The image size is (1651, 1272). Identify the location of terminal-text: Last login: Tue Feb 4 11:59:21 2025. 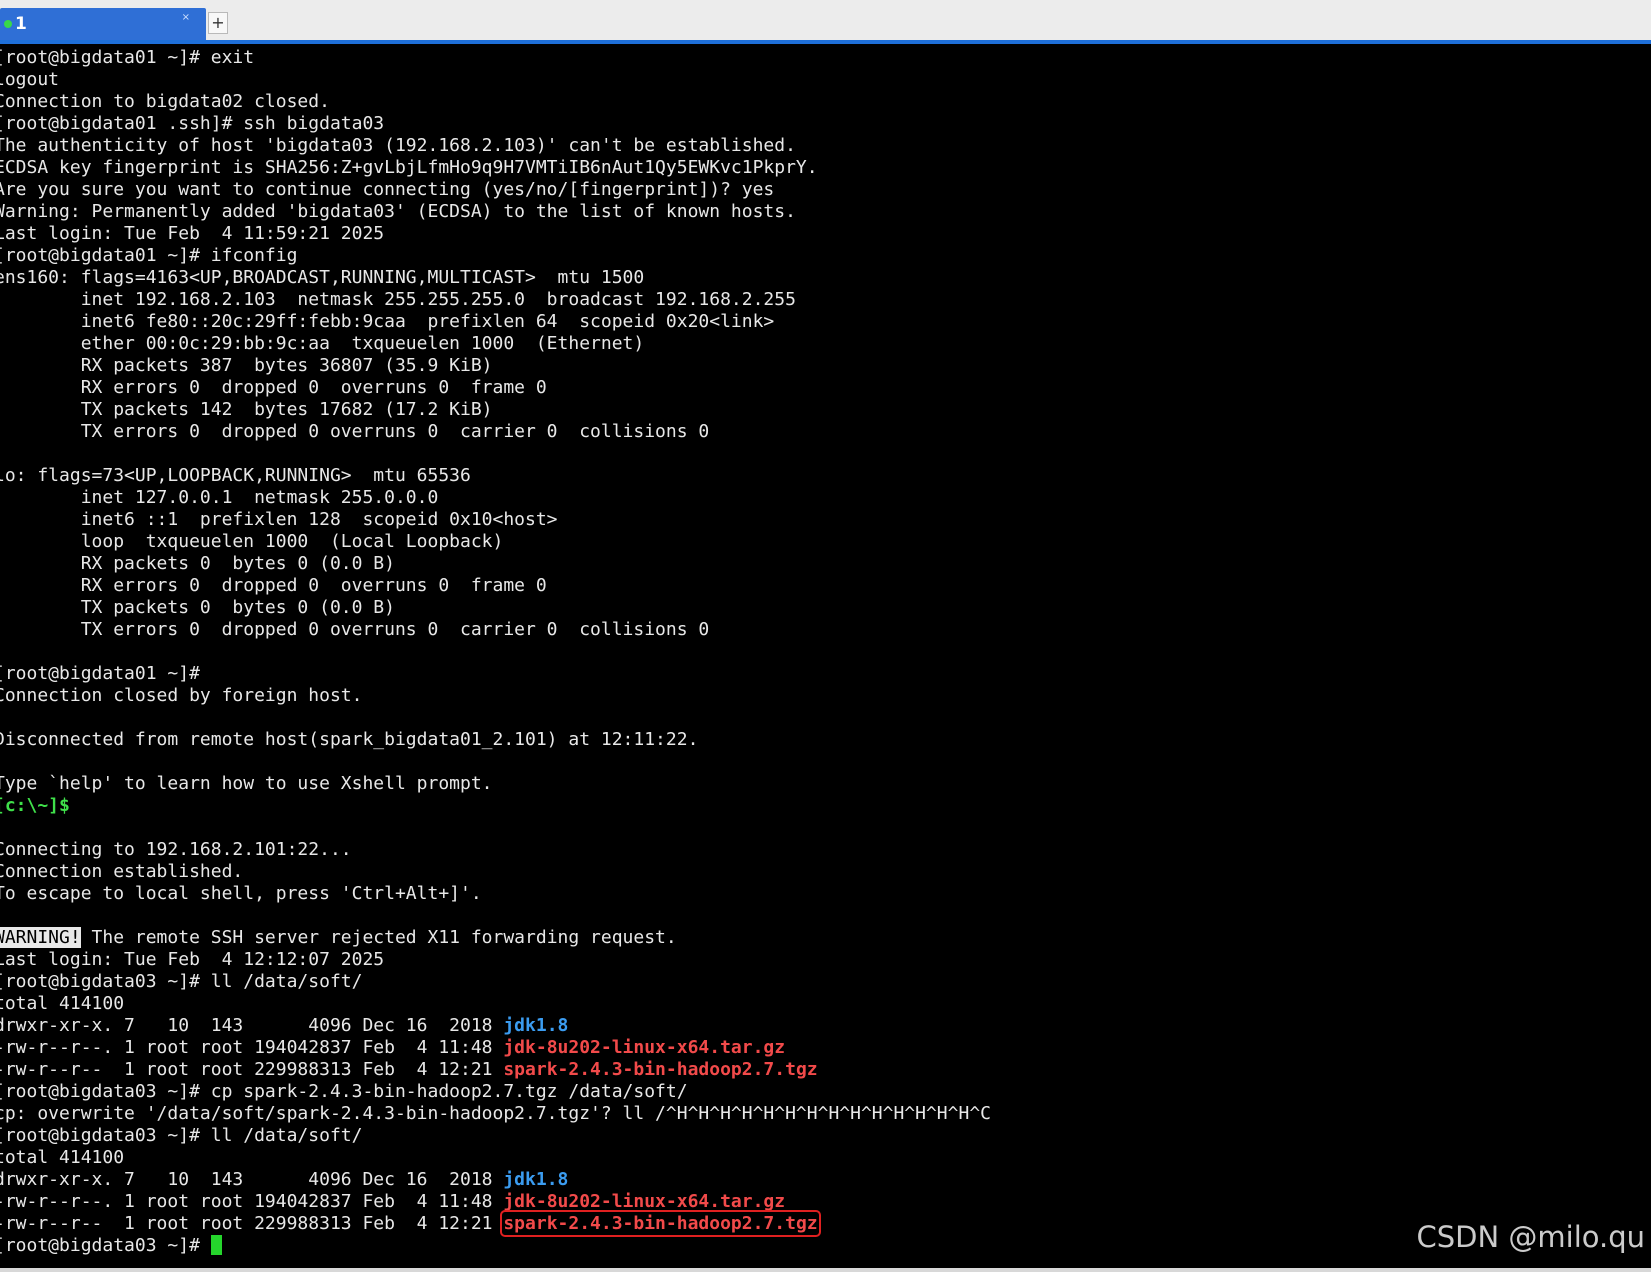
(192, 233).